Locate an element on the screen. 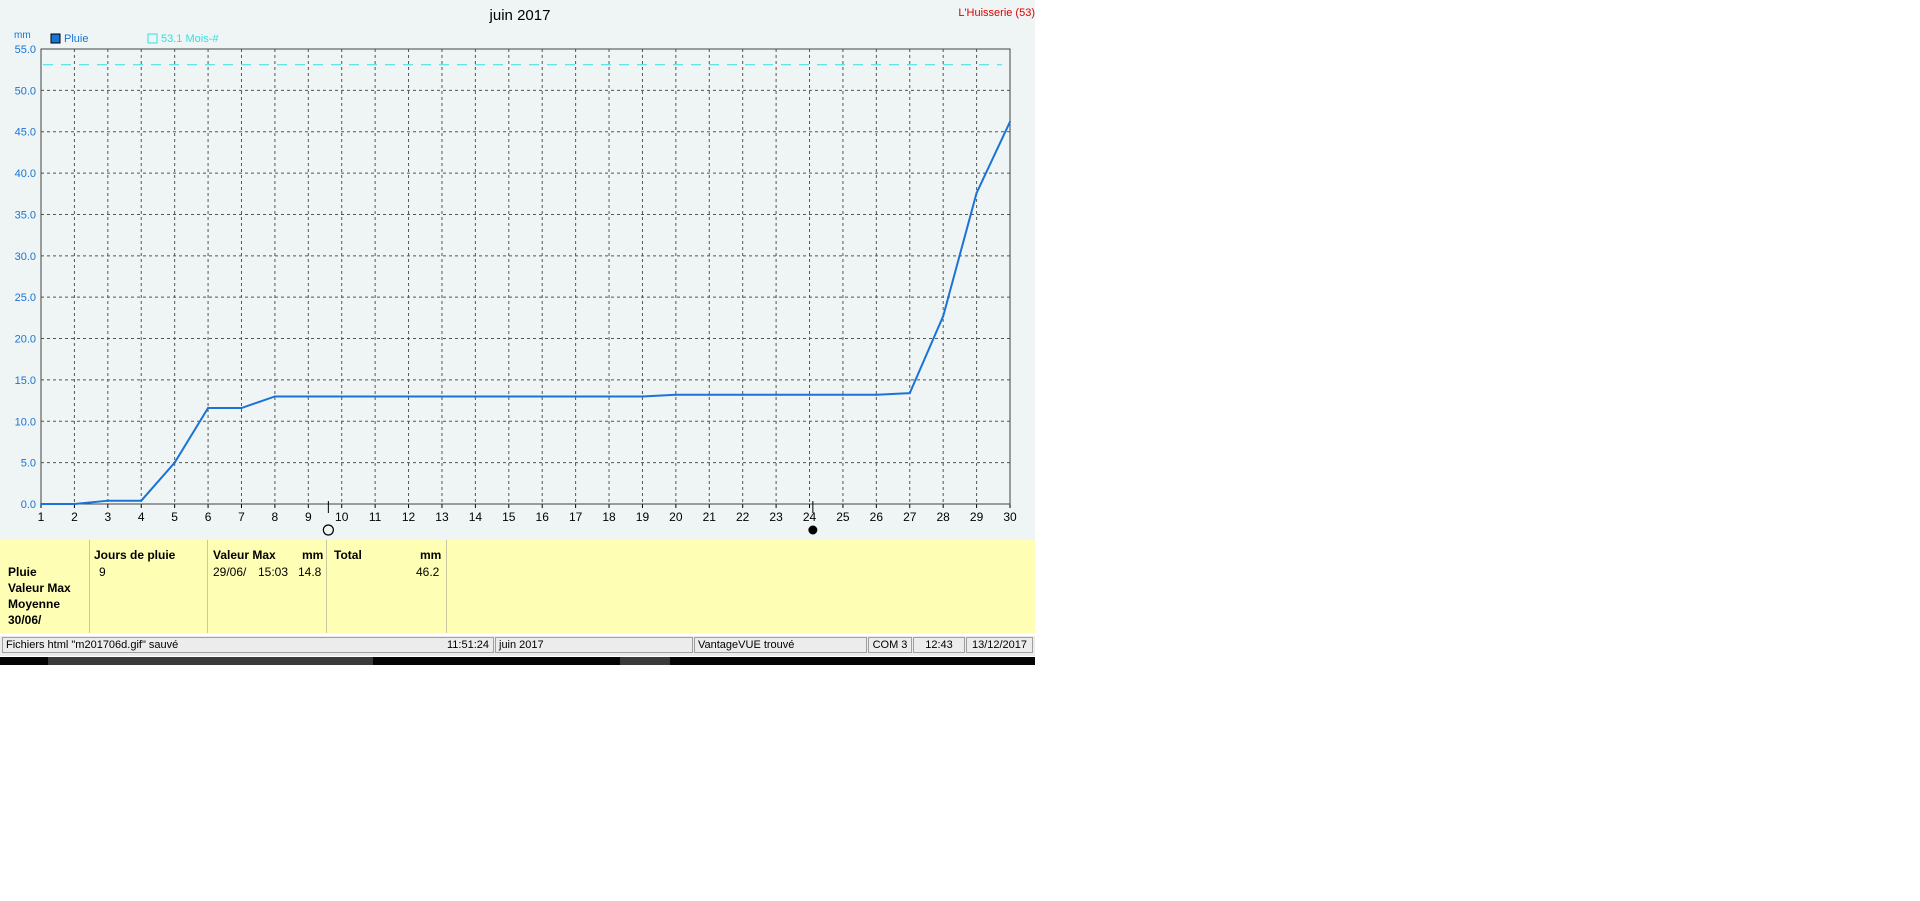  total-header: Total is located at coordinates (348, 555).